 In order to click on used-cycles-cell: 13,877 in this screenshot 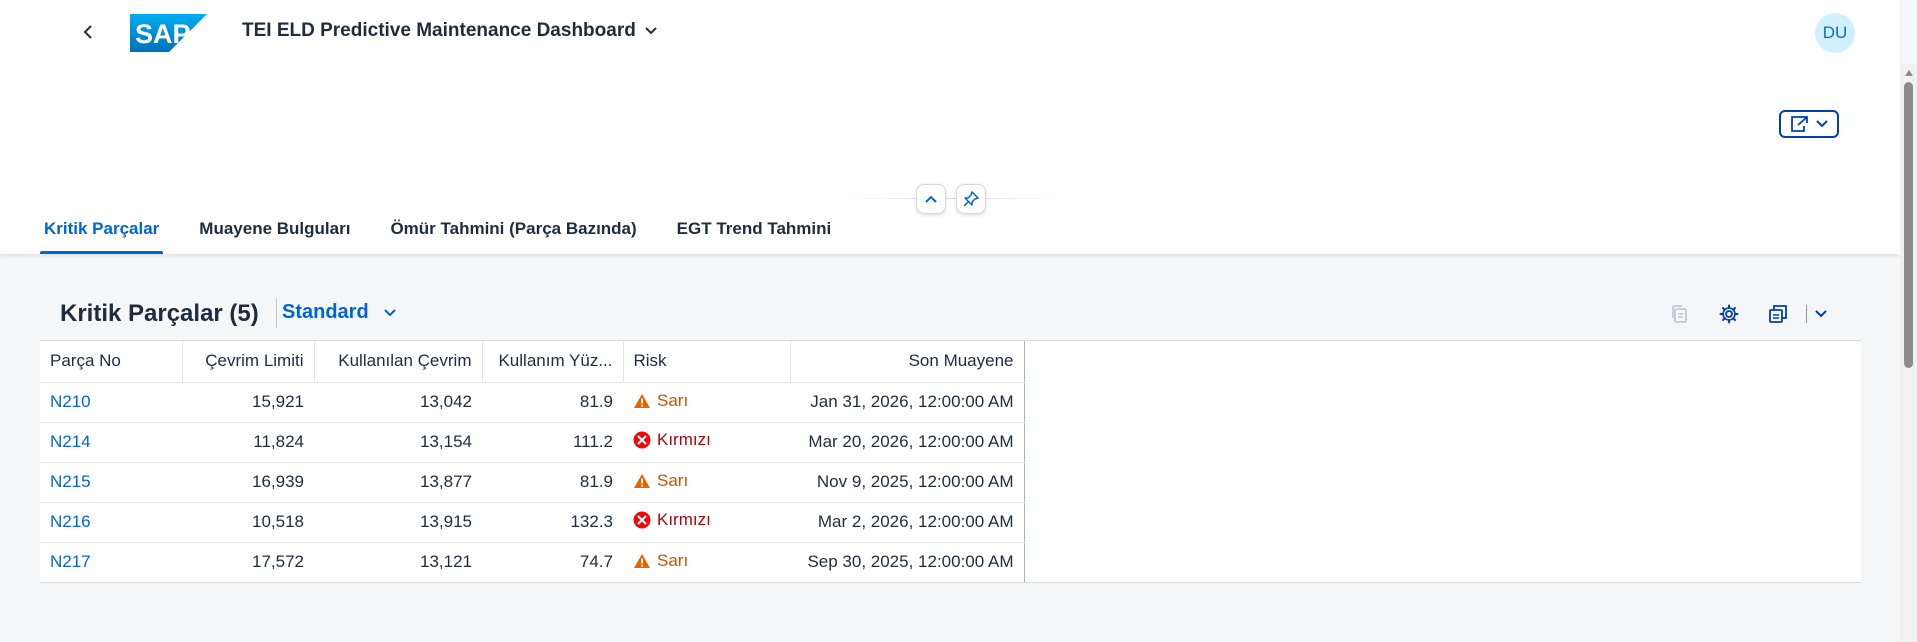, I will do `click(398, 482)`.